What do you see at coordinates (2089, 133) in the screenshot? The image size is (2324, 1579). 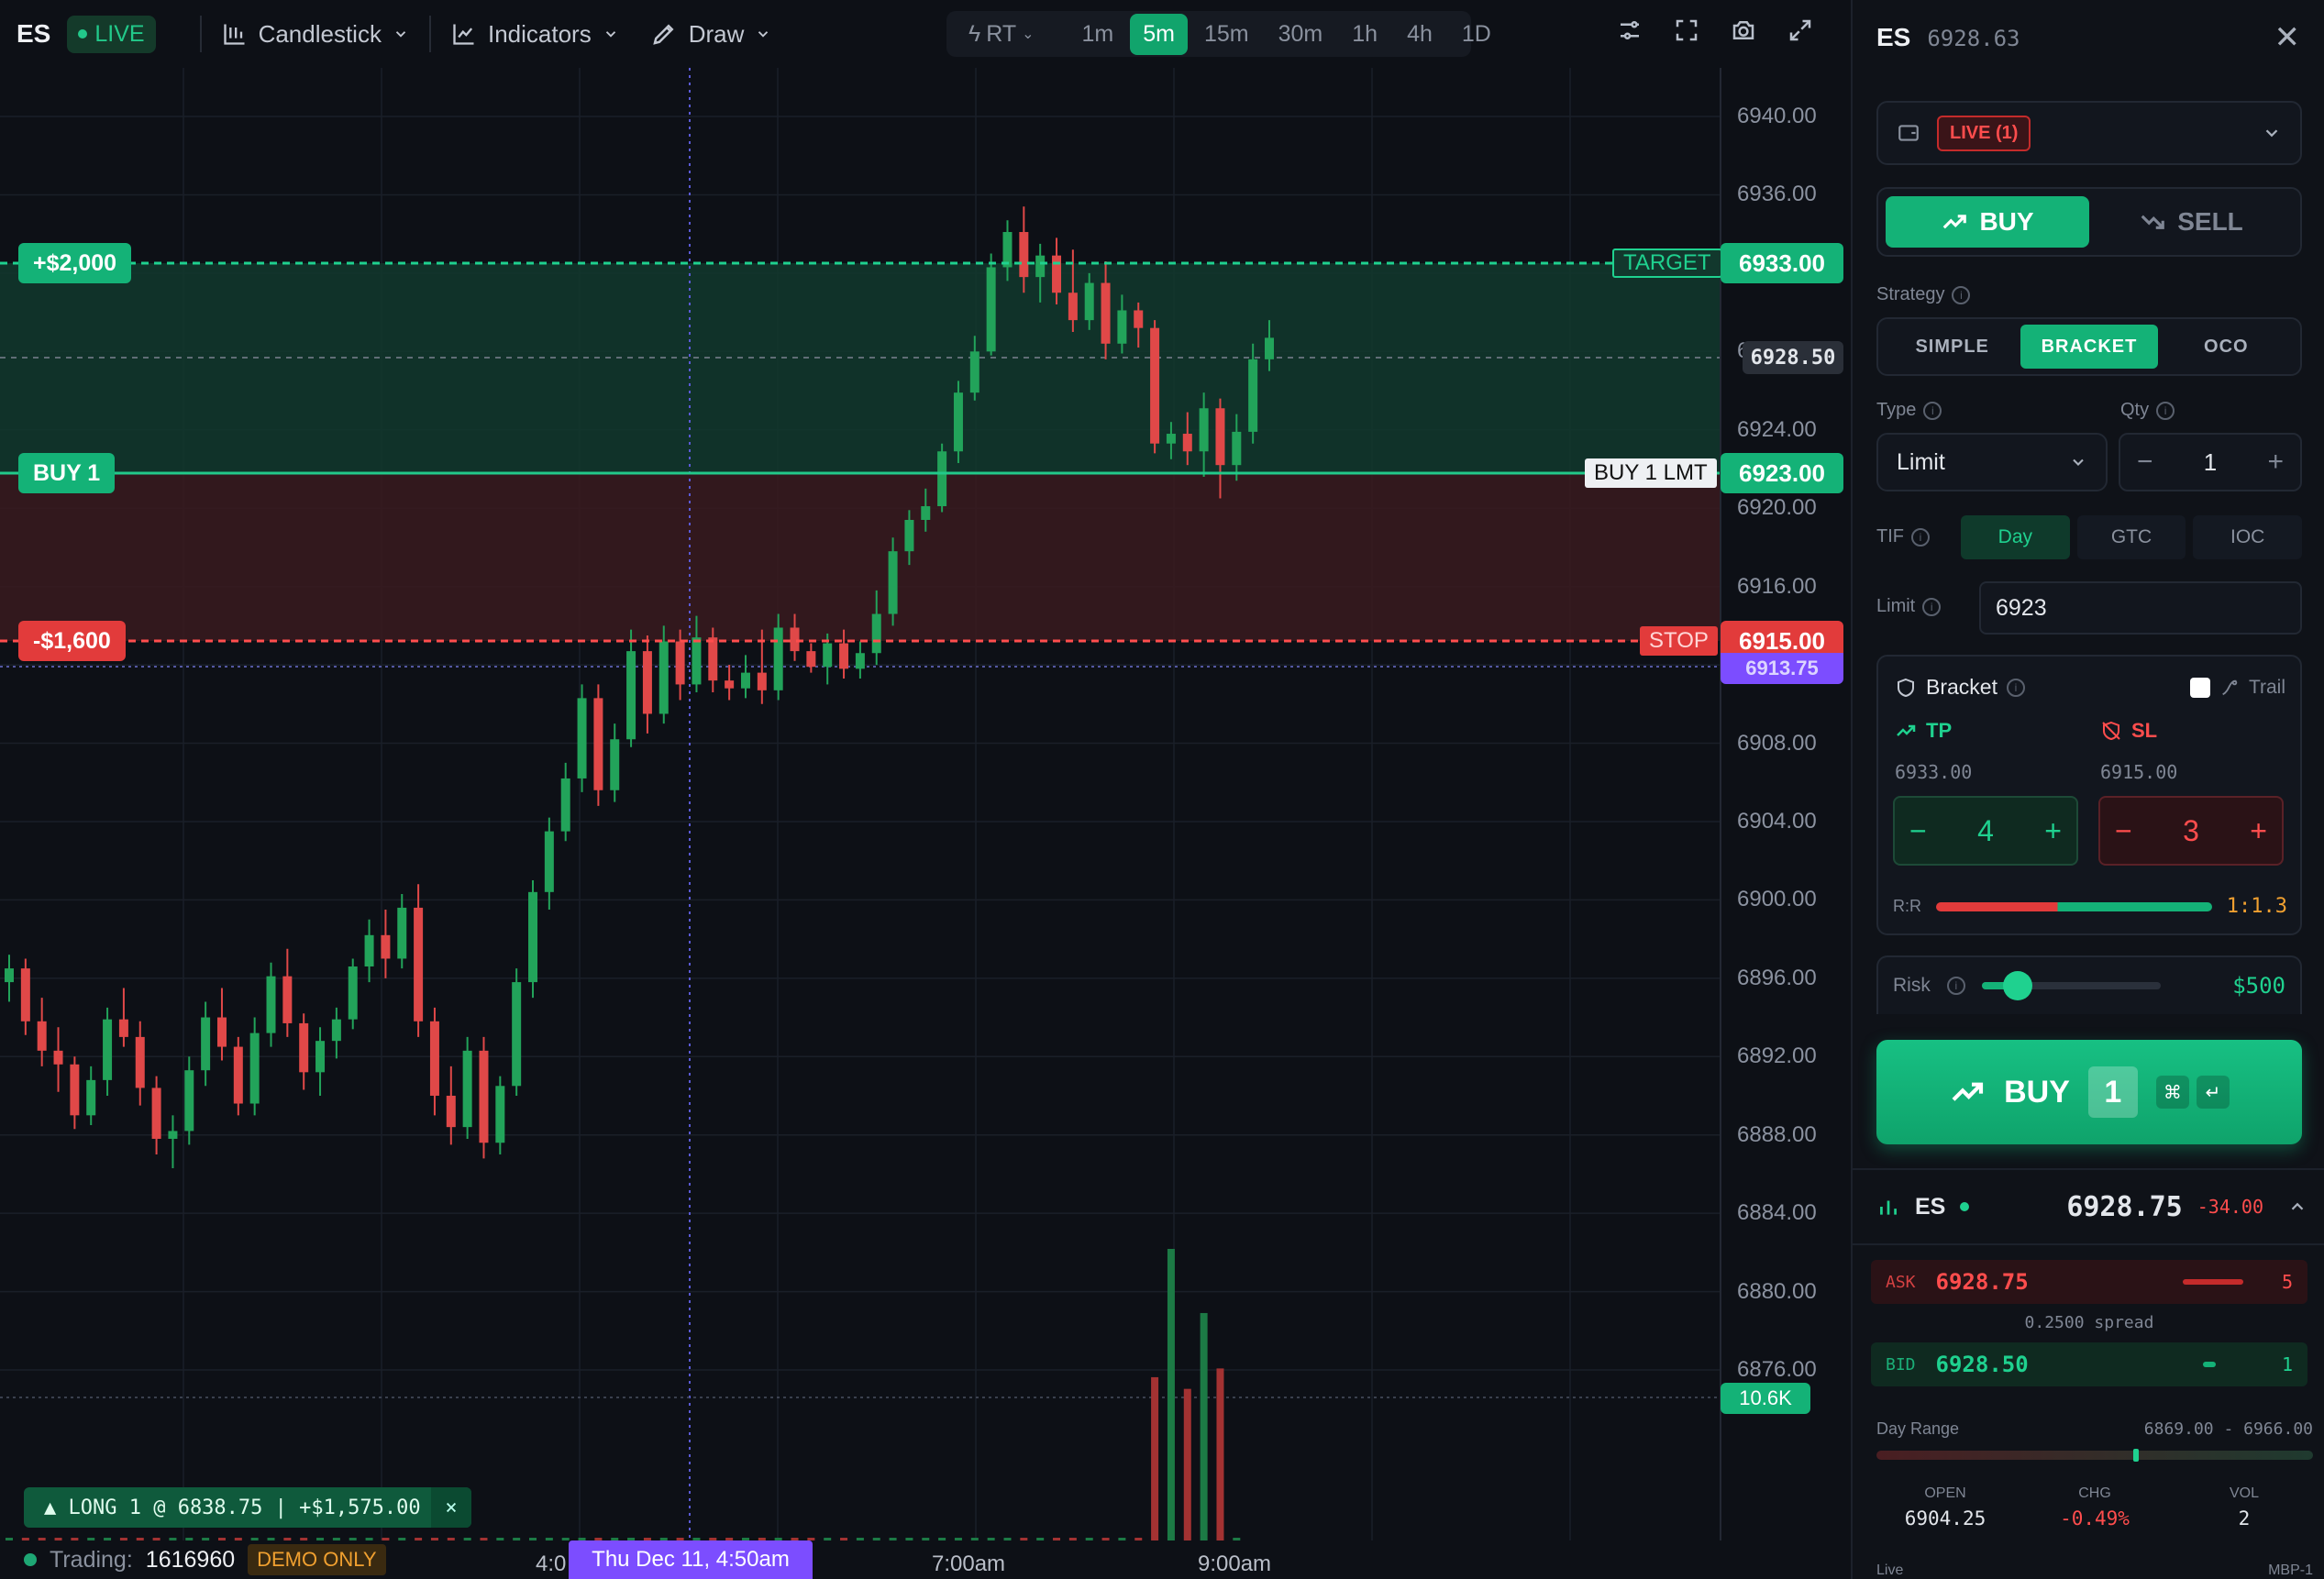 I see `account-selector: LIVE (1)` at bounding box center [2089, 133].